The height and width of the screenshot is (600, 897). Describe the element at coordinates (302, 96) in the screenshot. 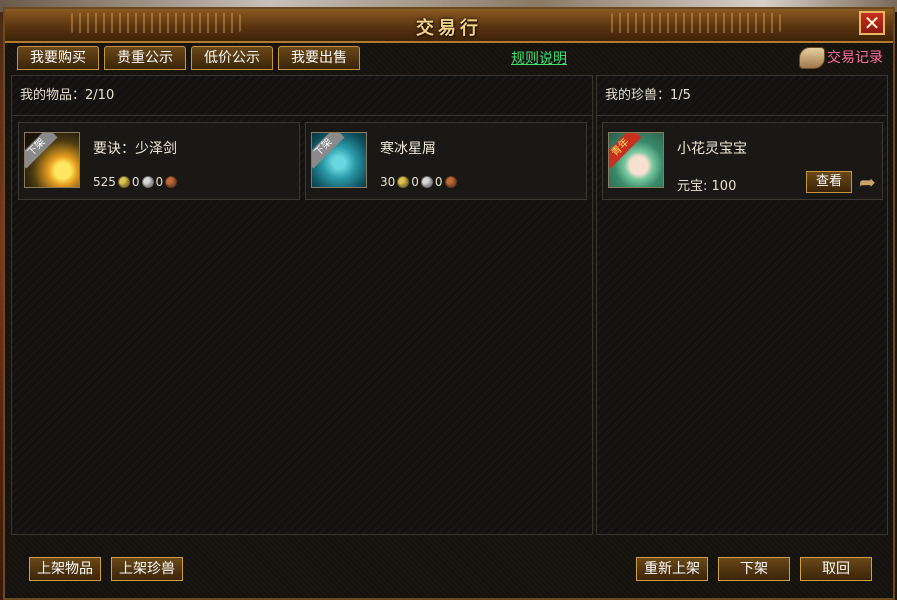

I see `my-items-header: 我的物品：2/10` at that location.